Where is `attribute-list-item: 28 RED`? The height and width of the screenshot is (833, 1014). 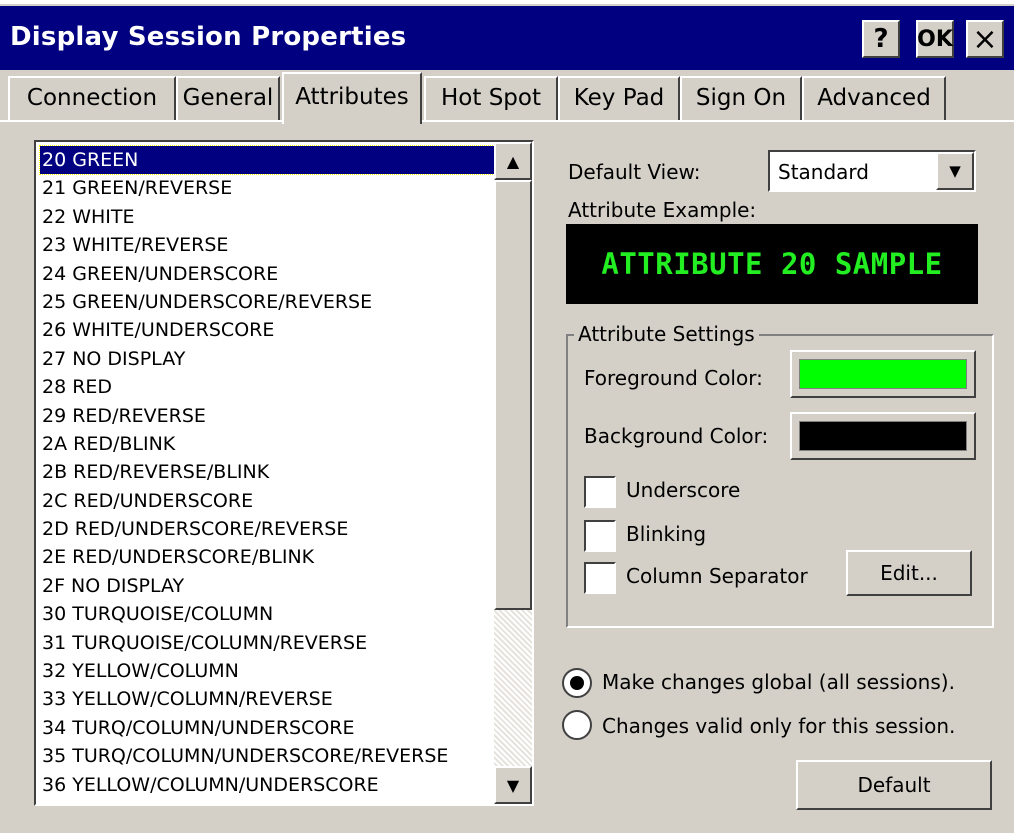
attribute-list-item: 28 RED is located at coordinates (268, 387).